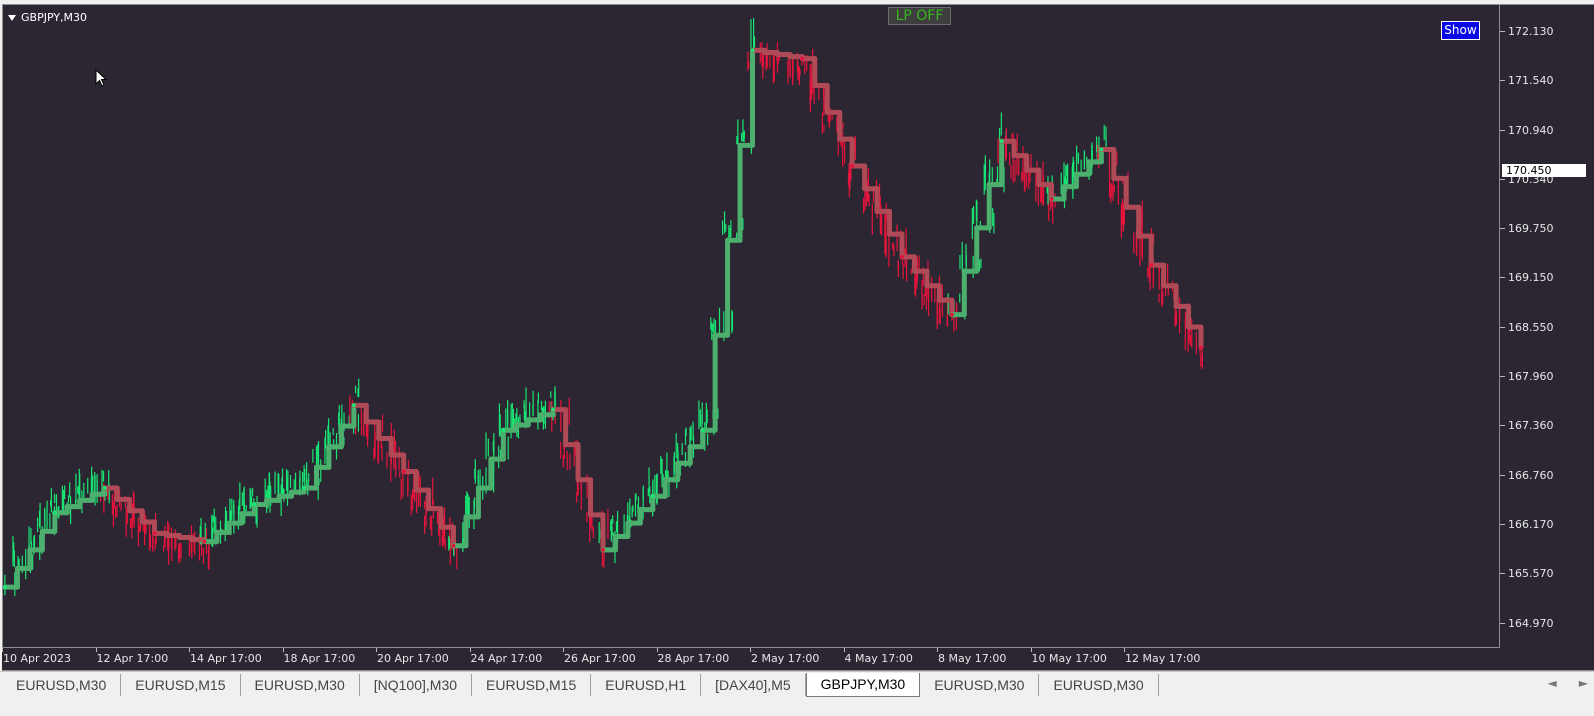 This screenshot has height=716, width=1594. What do you see at coordinates (785, 658) in the screenshot?
I see `time-label: 2 May 17:00` at bounding box center [785, 658].